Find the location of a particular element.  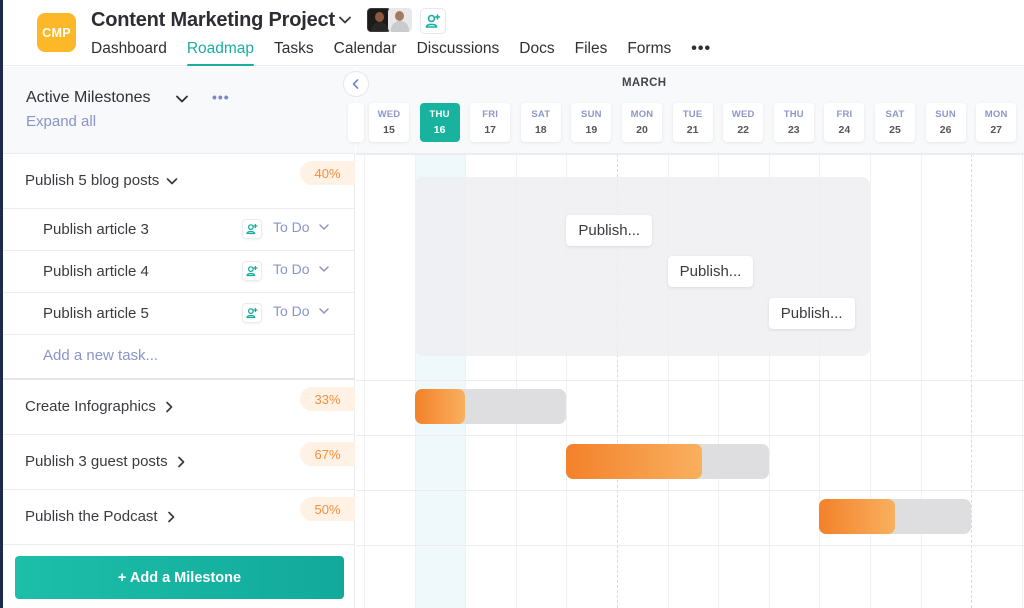

tab-discussions: Discussions is located at coordinates (458, 53).